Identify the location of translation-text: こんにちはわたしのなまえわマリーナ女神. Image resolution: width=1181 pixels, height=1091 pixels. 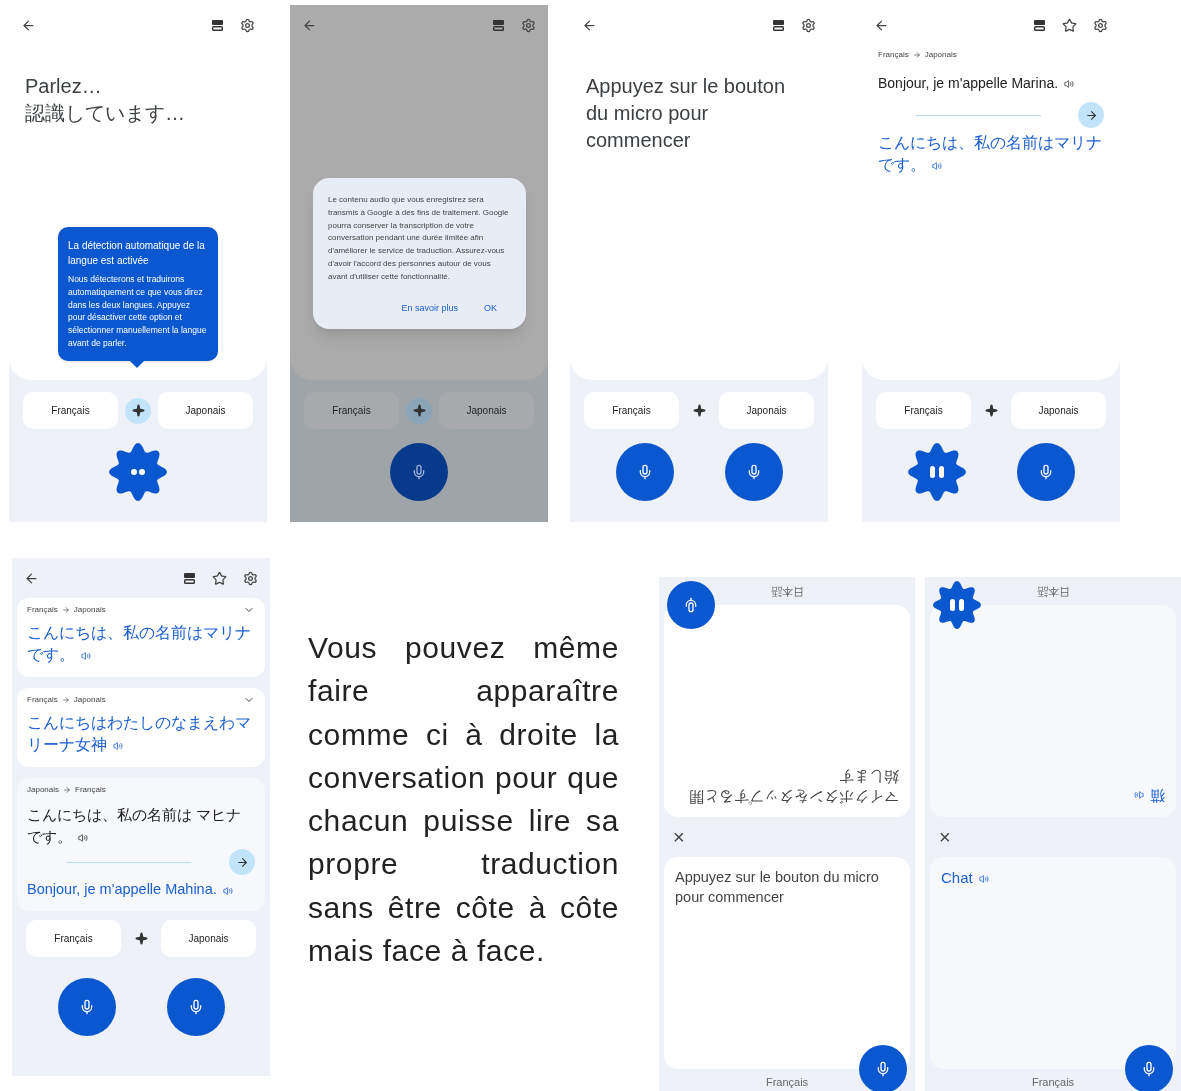
(139, 734).